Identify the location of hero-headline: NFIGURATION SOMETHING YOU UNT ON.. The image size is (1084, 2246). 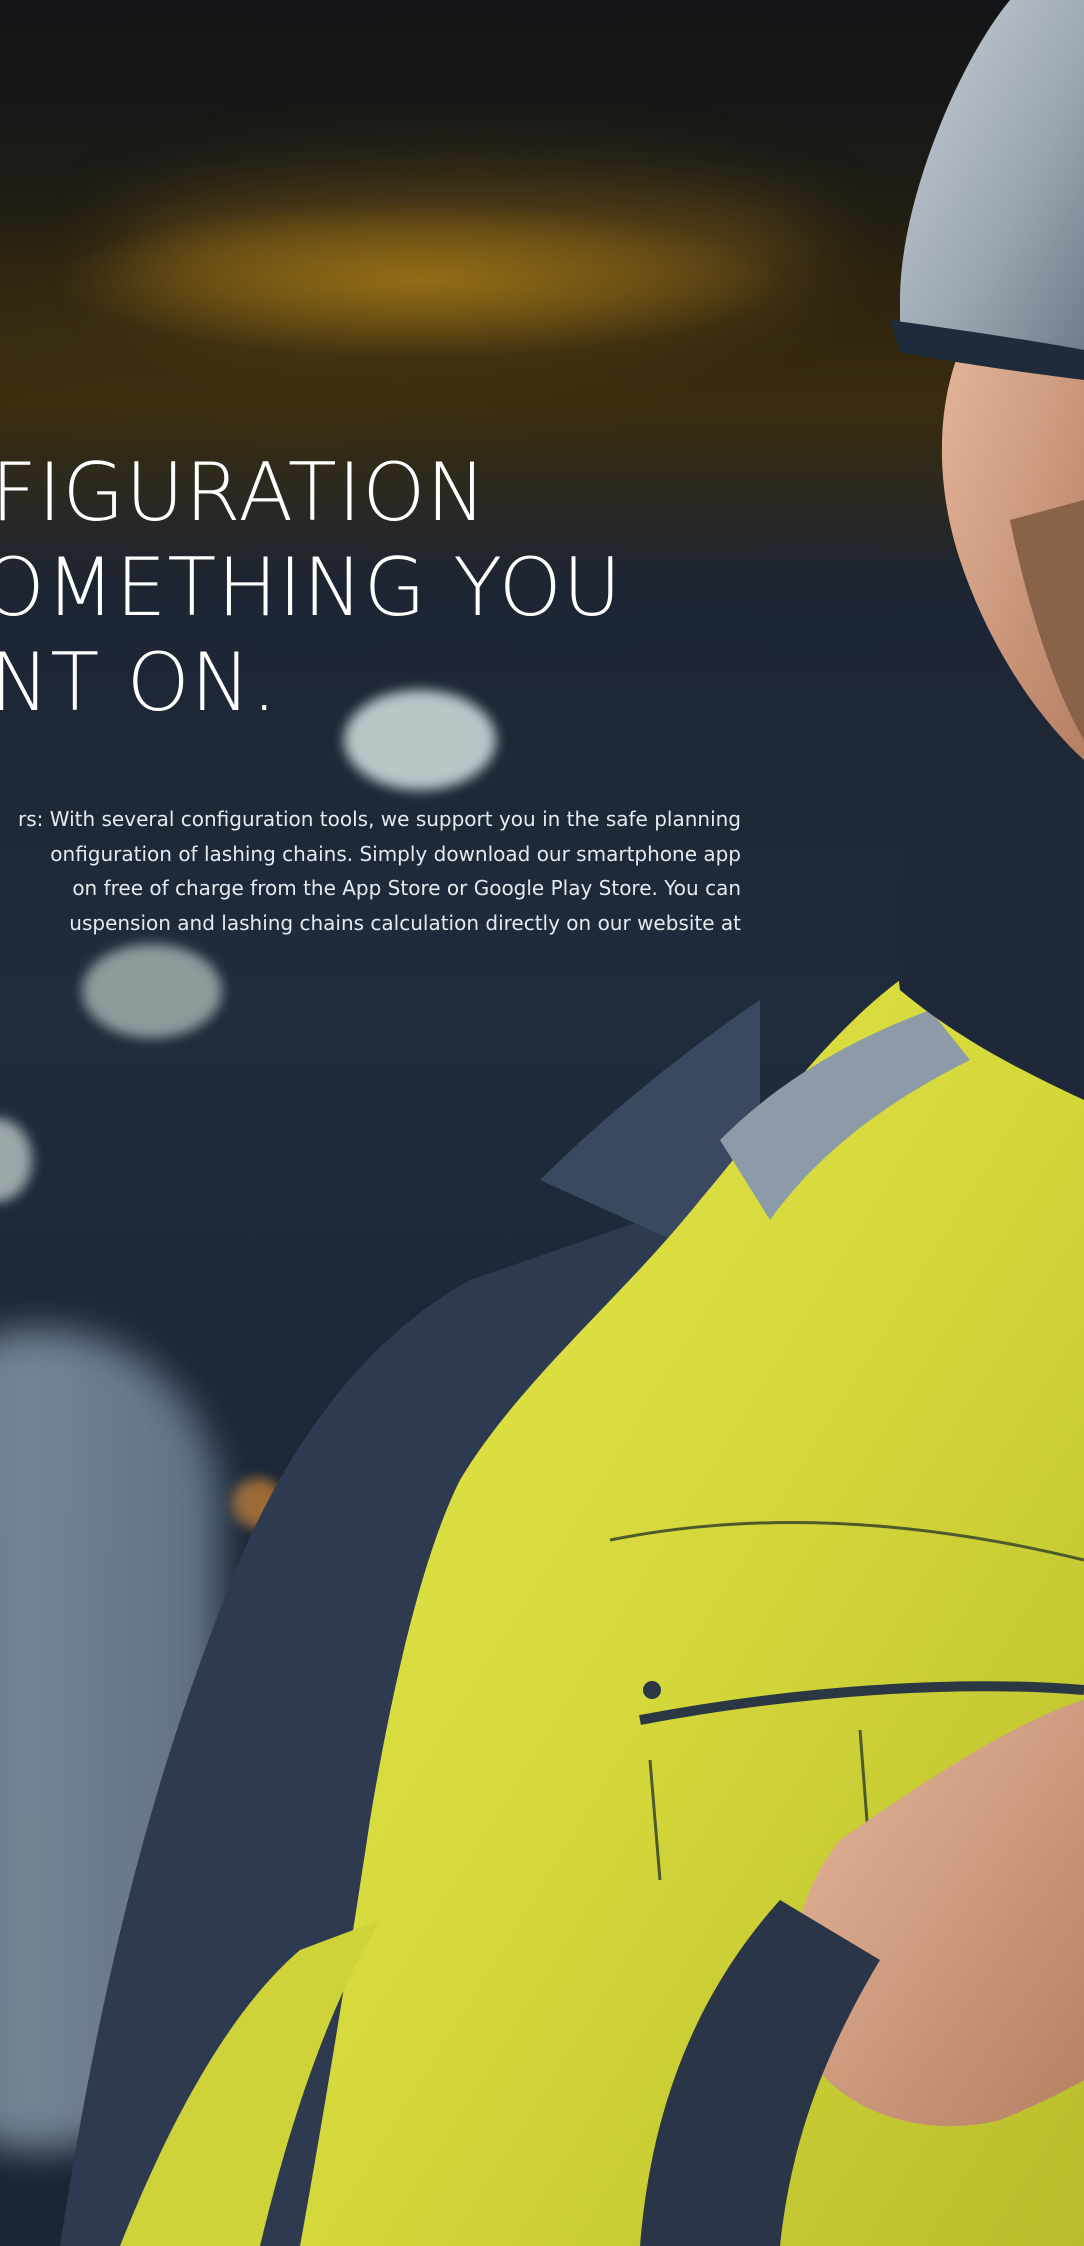
(311, 587).